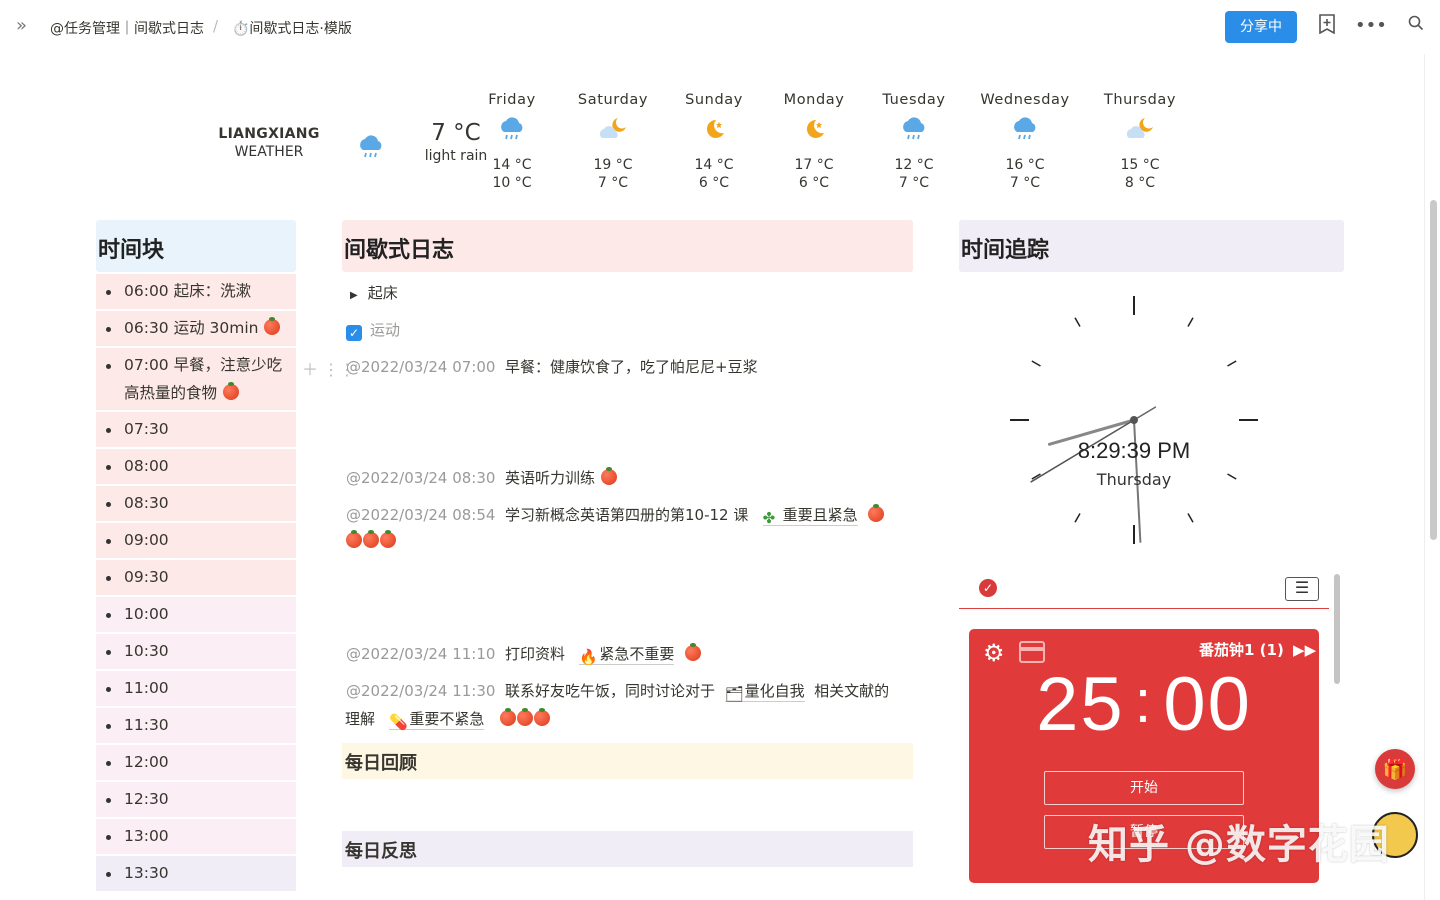 Image resolution: width=1440 pixels, height=900 pixels. Describe the element at coordinates (1371, 26) in the screenshot. I see `more-options-icon: •••` at that location.